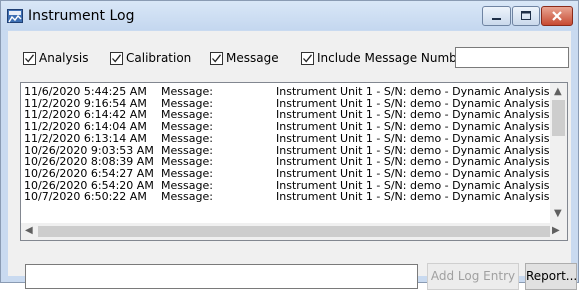 The image size is (579, 290). What do you see at coordinates (159, 58) in the screenshot?
I see `calibration-label: Calibration` at bounding box center [159, 58].